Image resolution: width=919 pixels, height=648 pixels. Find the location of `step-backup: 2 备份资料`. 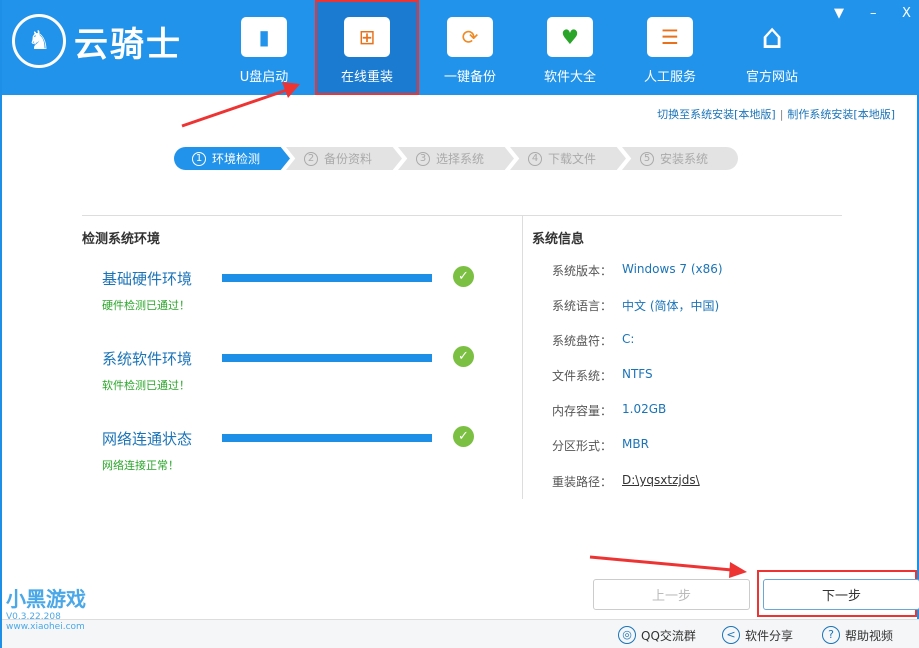

step-backup: 2 备份资料 is located at coordinates (344, 158).